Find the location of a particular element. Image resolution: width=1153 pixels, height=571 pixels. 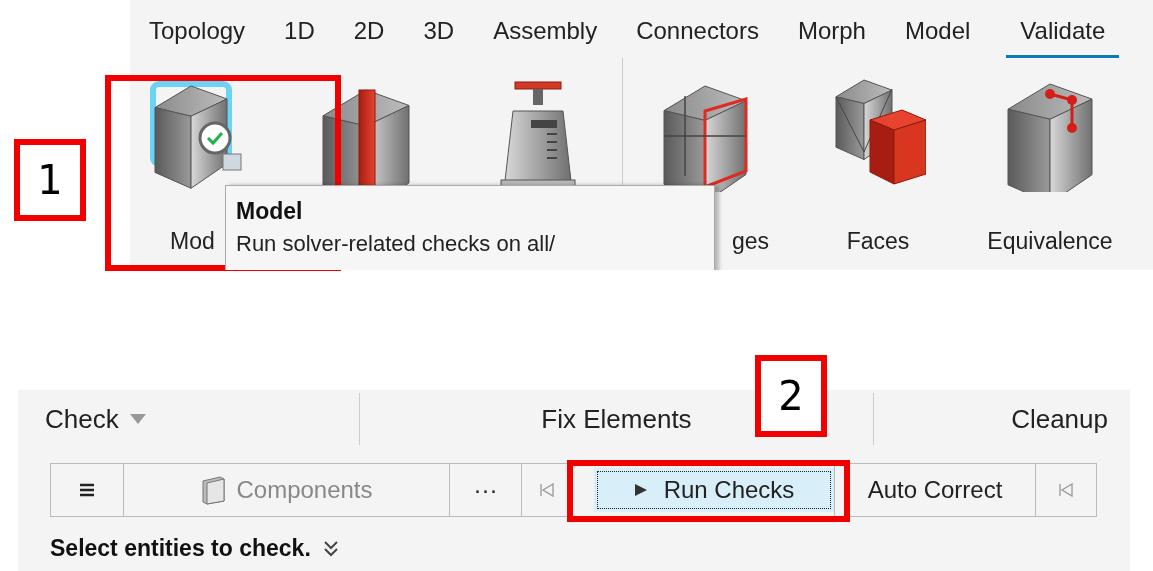

ribbon-tab: 2D is located at coordinates (369, 31).